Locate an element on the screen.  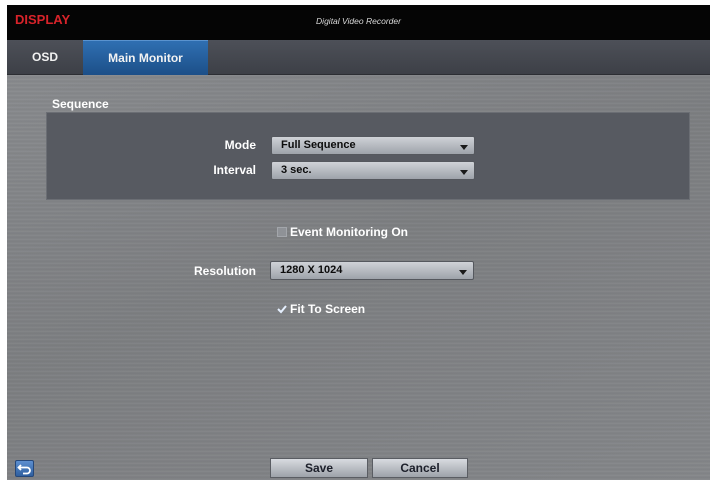
sequence-section-title: Sequence is located at coordinates (80, 104).